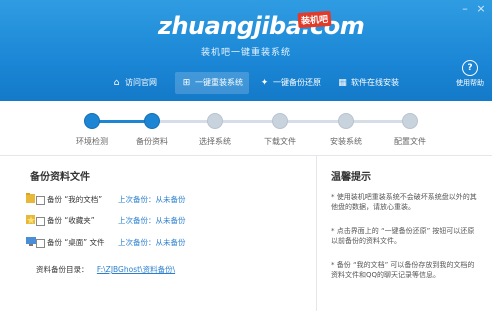  I want to click on home-icon: ⌂, so click(116, 83).